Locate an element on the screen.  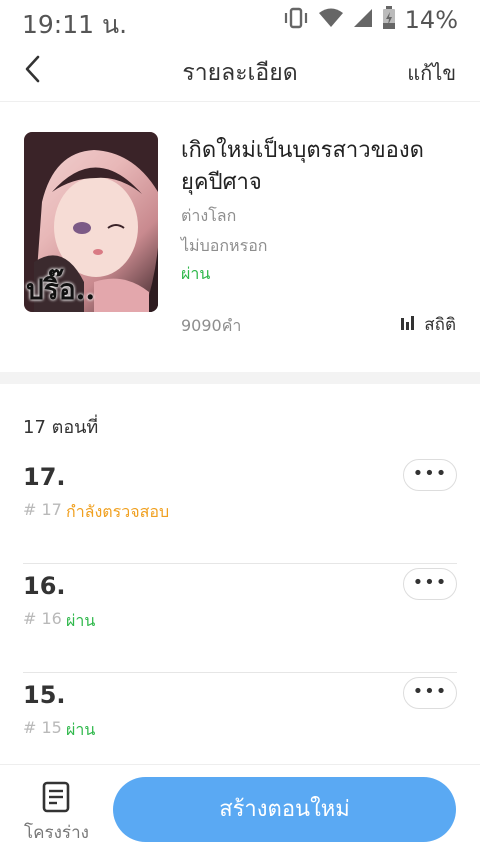
signal-icon is located at coordinates (363, 20).